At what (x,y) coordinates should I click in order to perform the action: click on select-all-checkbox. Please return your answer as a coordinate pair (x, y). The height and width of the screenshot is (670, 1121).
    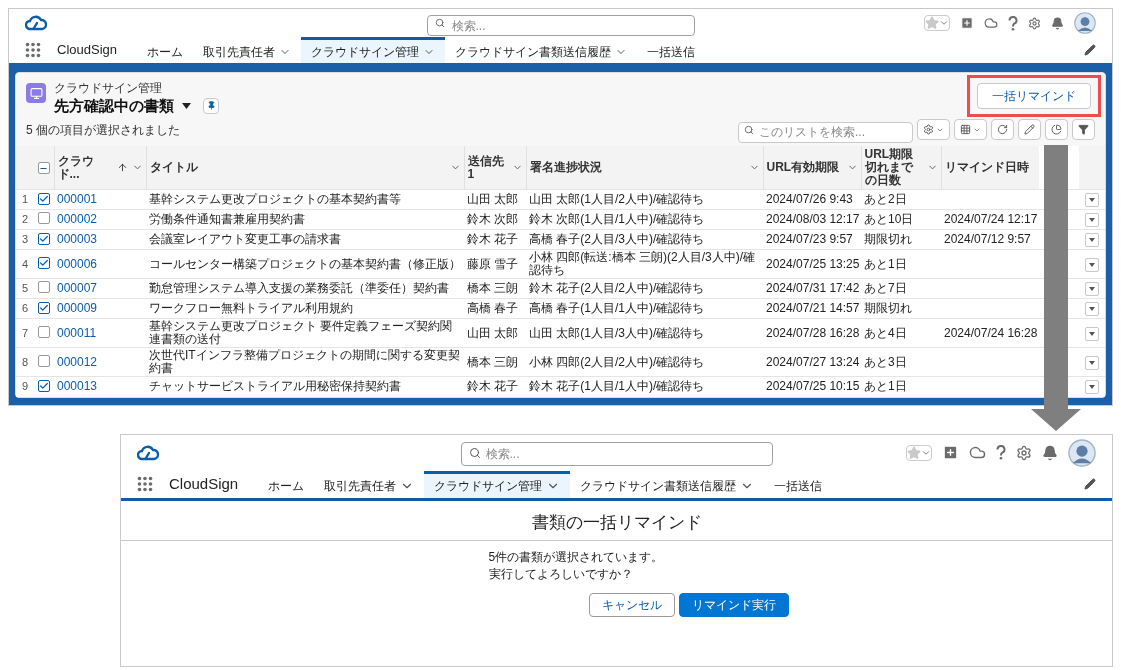
    Looking at the image, I should click on (43, 168).